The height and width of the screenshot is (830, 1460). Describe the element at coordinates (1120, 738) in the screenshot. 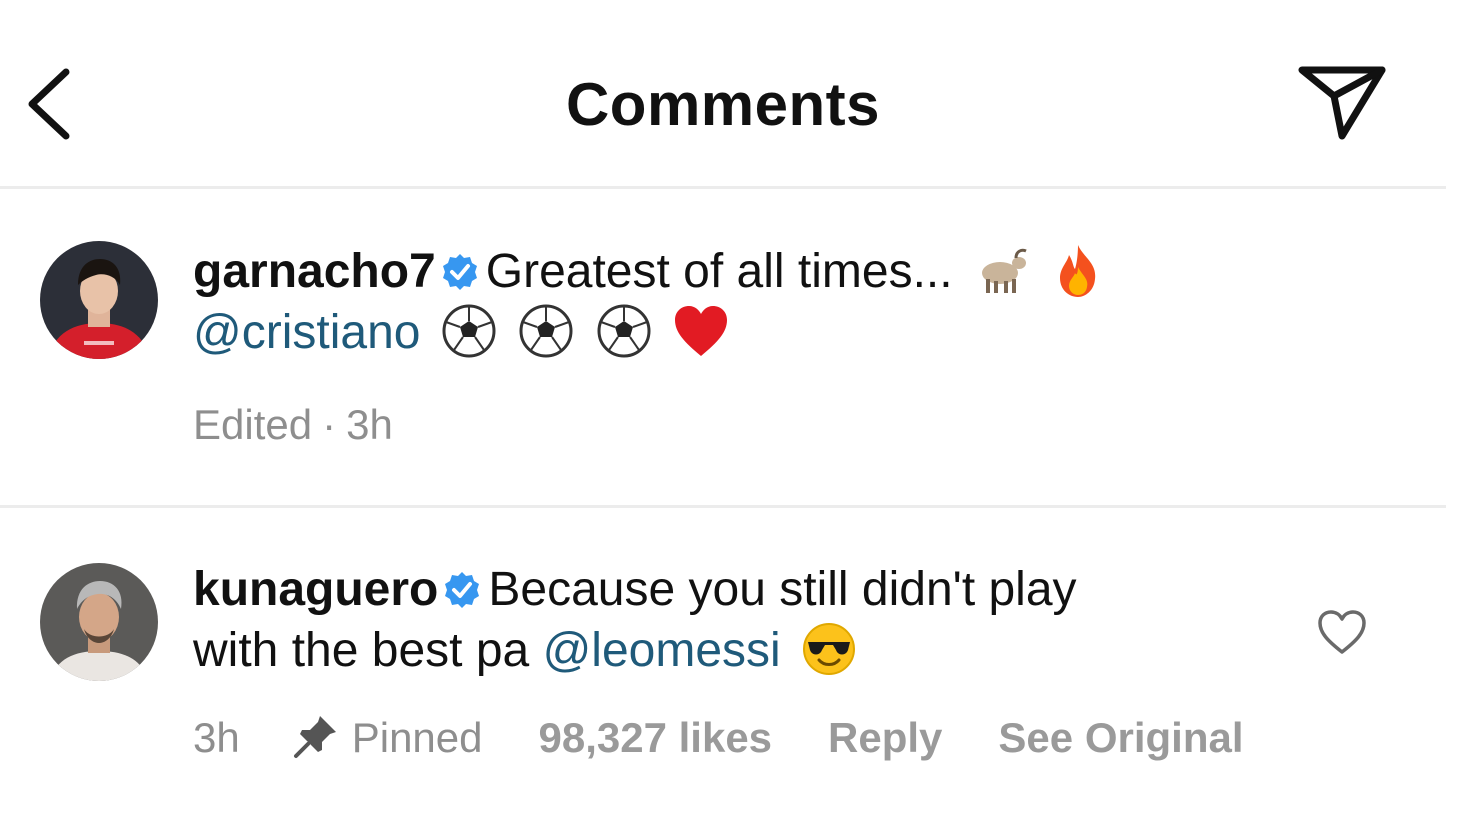

I see `see-original-button: See Original` at that location.